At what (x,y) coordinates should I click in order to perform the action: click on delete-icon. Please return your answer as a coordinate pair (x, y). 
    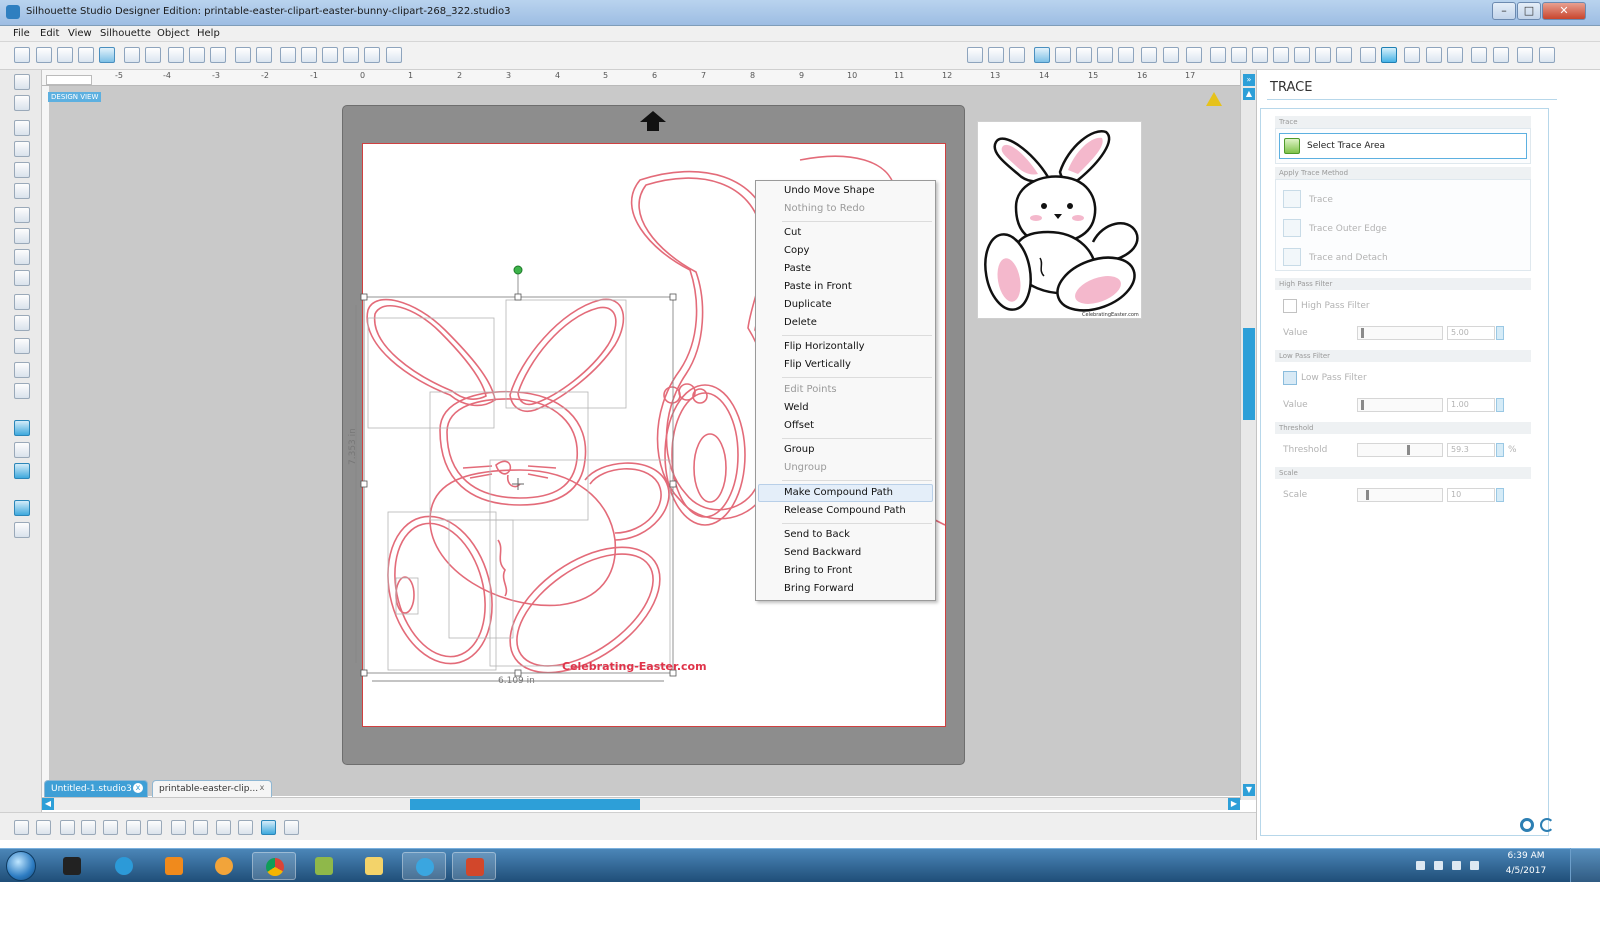
    Looking at the image, I should click on (154, 827).